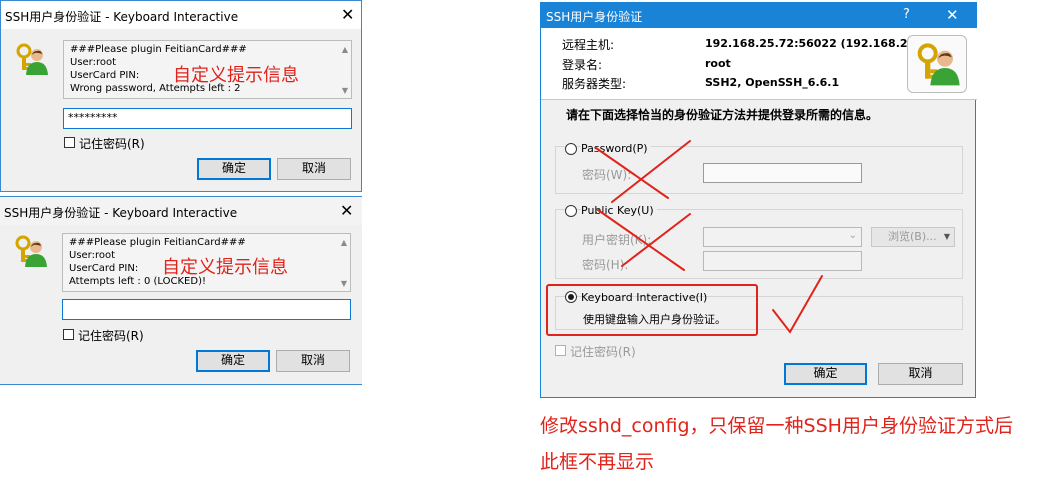 The image size is (1064, 493). Describe the element at coordinates (582, 65) in the screenshot. I see `login-name-label: 登录名:` at that location.